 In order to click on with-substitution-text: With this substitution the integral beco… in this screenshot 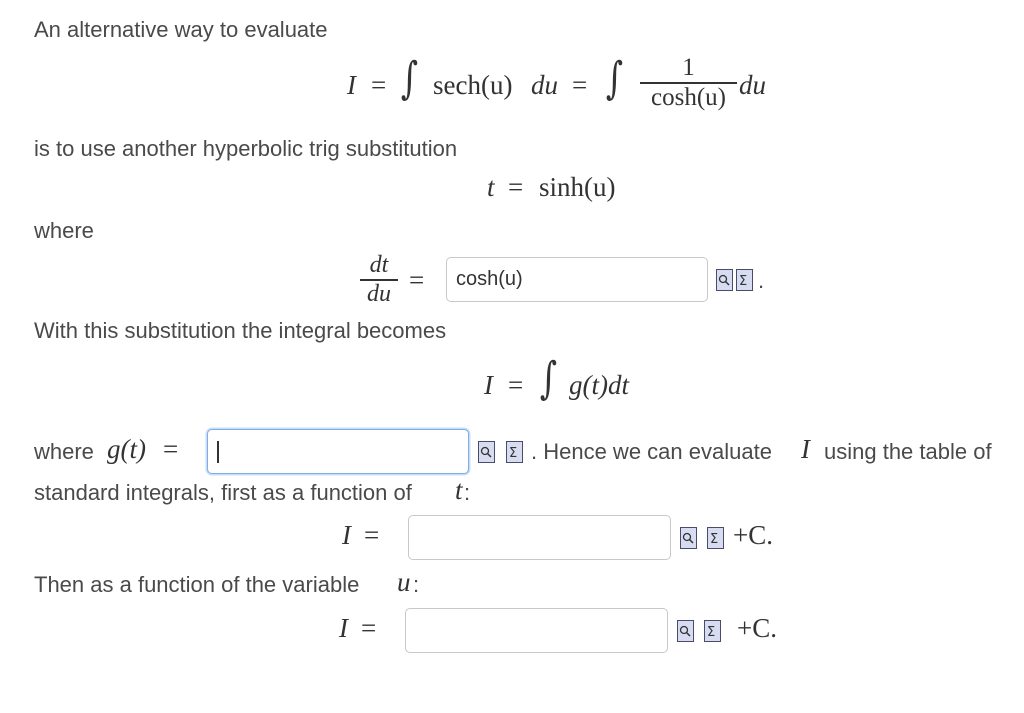, I will do `click(240, 330)`.